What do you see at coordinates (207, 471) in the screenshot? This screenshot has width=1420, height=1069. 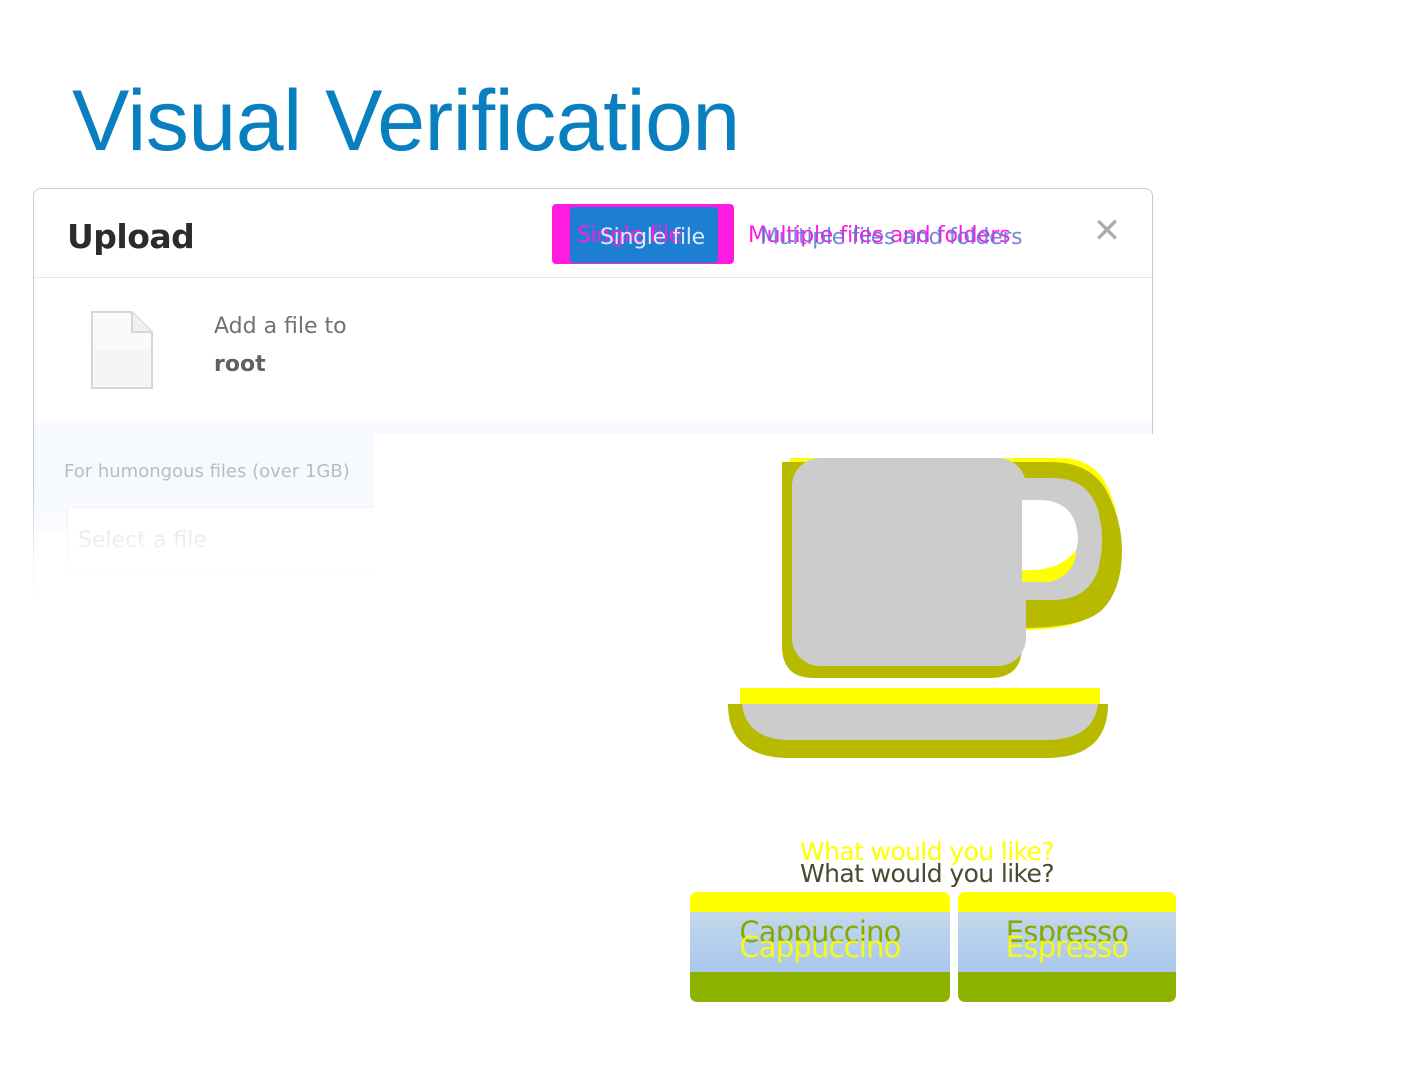 I see `humongous-files-note: For humongous files (over 1GB)` at bounding box center [207, 471].